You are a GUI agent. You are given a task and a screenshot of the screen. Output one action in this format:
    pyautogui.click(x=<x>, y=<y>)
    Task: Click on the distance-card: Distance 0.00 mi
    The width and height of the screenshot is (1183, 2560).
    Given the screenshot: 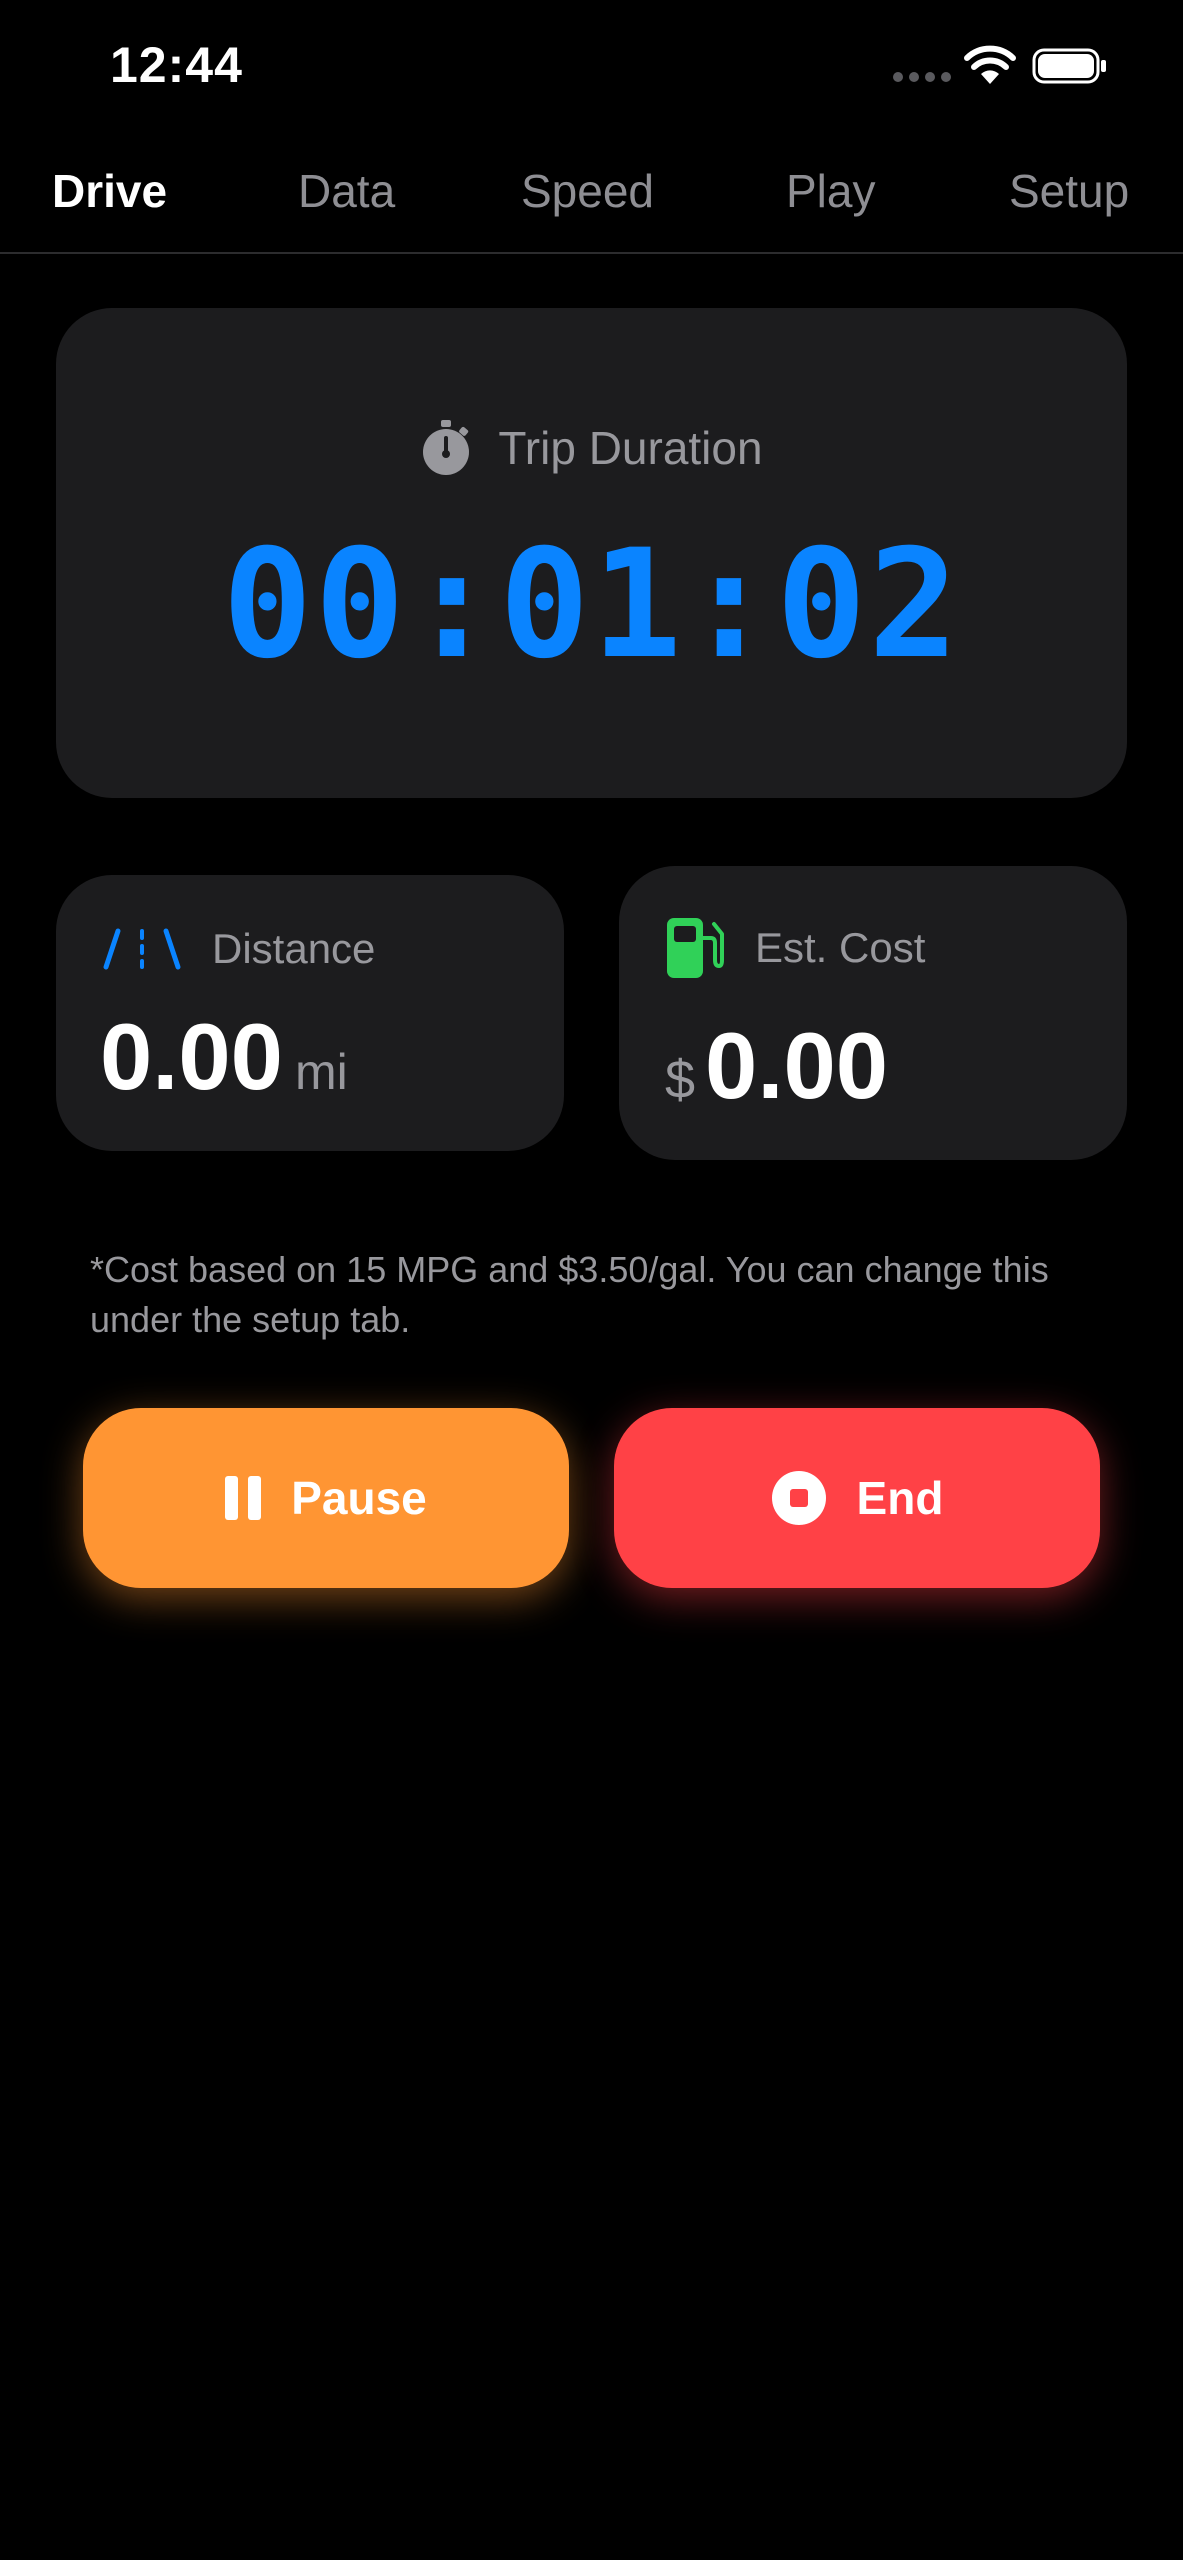 What is the action you would take?
    pyautogui.click(x=310, y=1013)
    